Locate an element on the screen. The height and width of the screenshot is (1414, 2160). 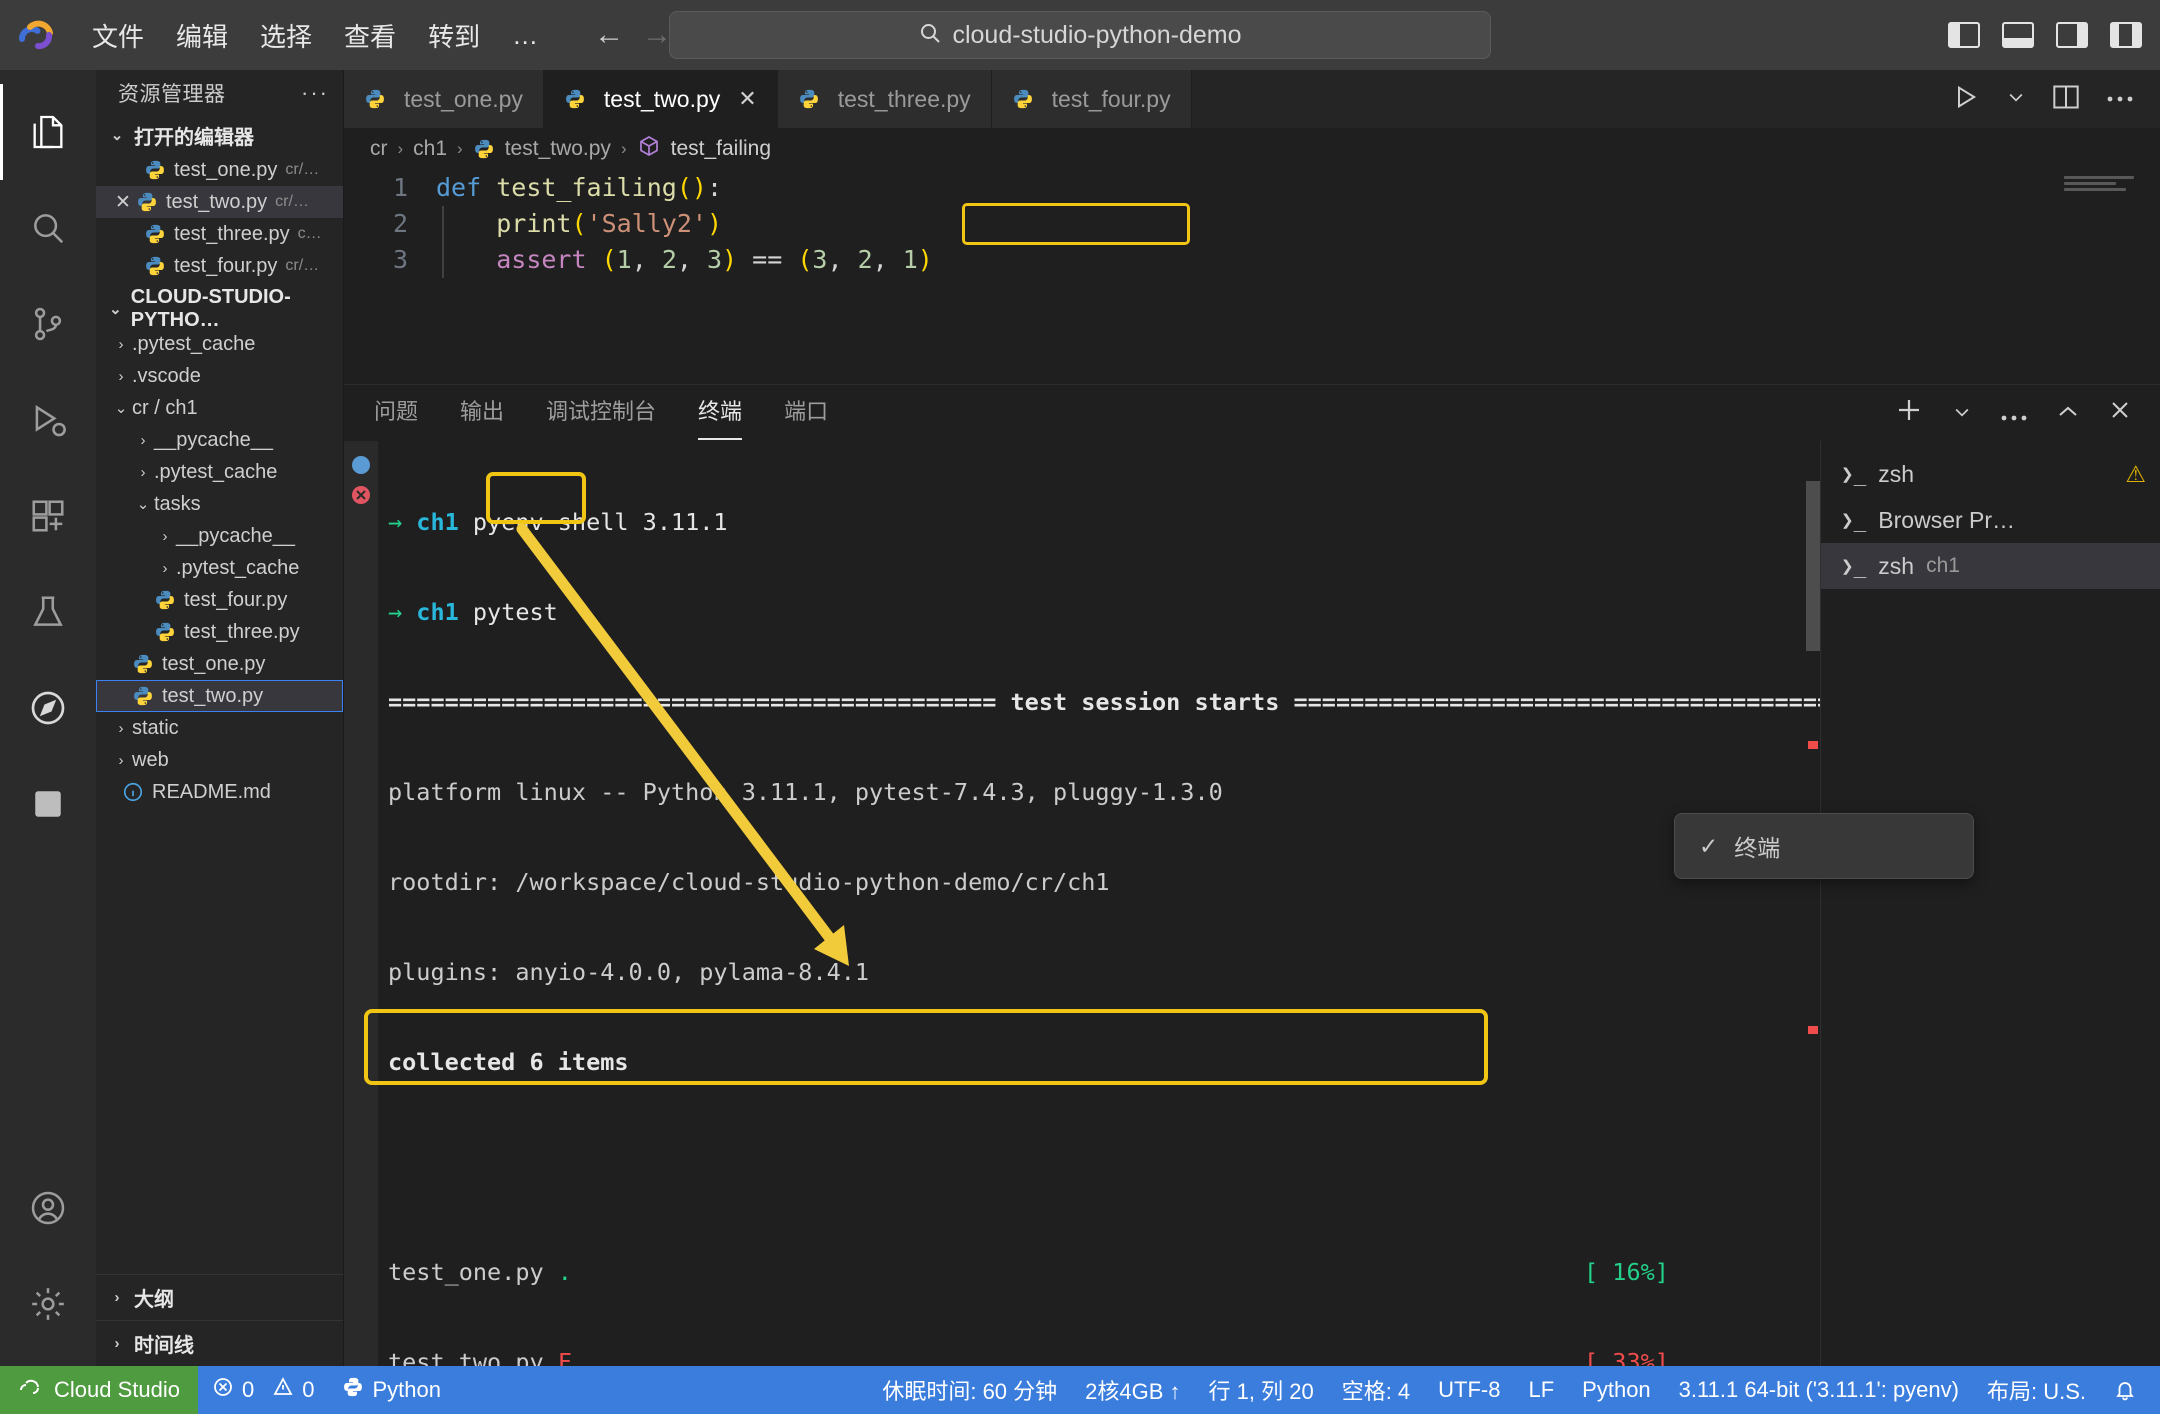
panel-tab-problems: 问题 is located at coordinates (396, 413).